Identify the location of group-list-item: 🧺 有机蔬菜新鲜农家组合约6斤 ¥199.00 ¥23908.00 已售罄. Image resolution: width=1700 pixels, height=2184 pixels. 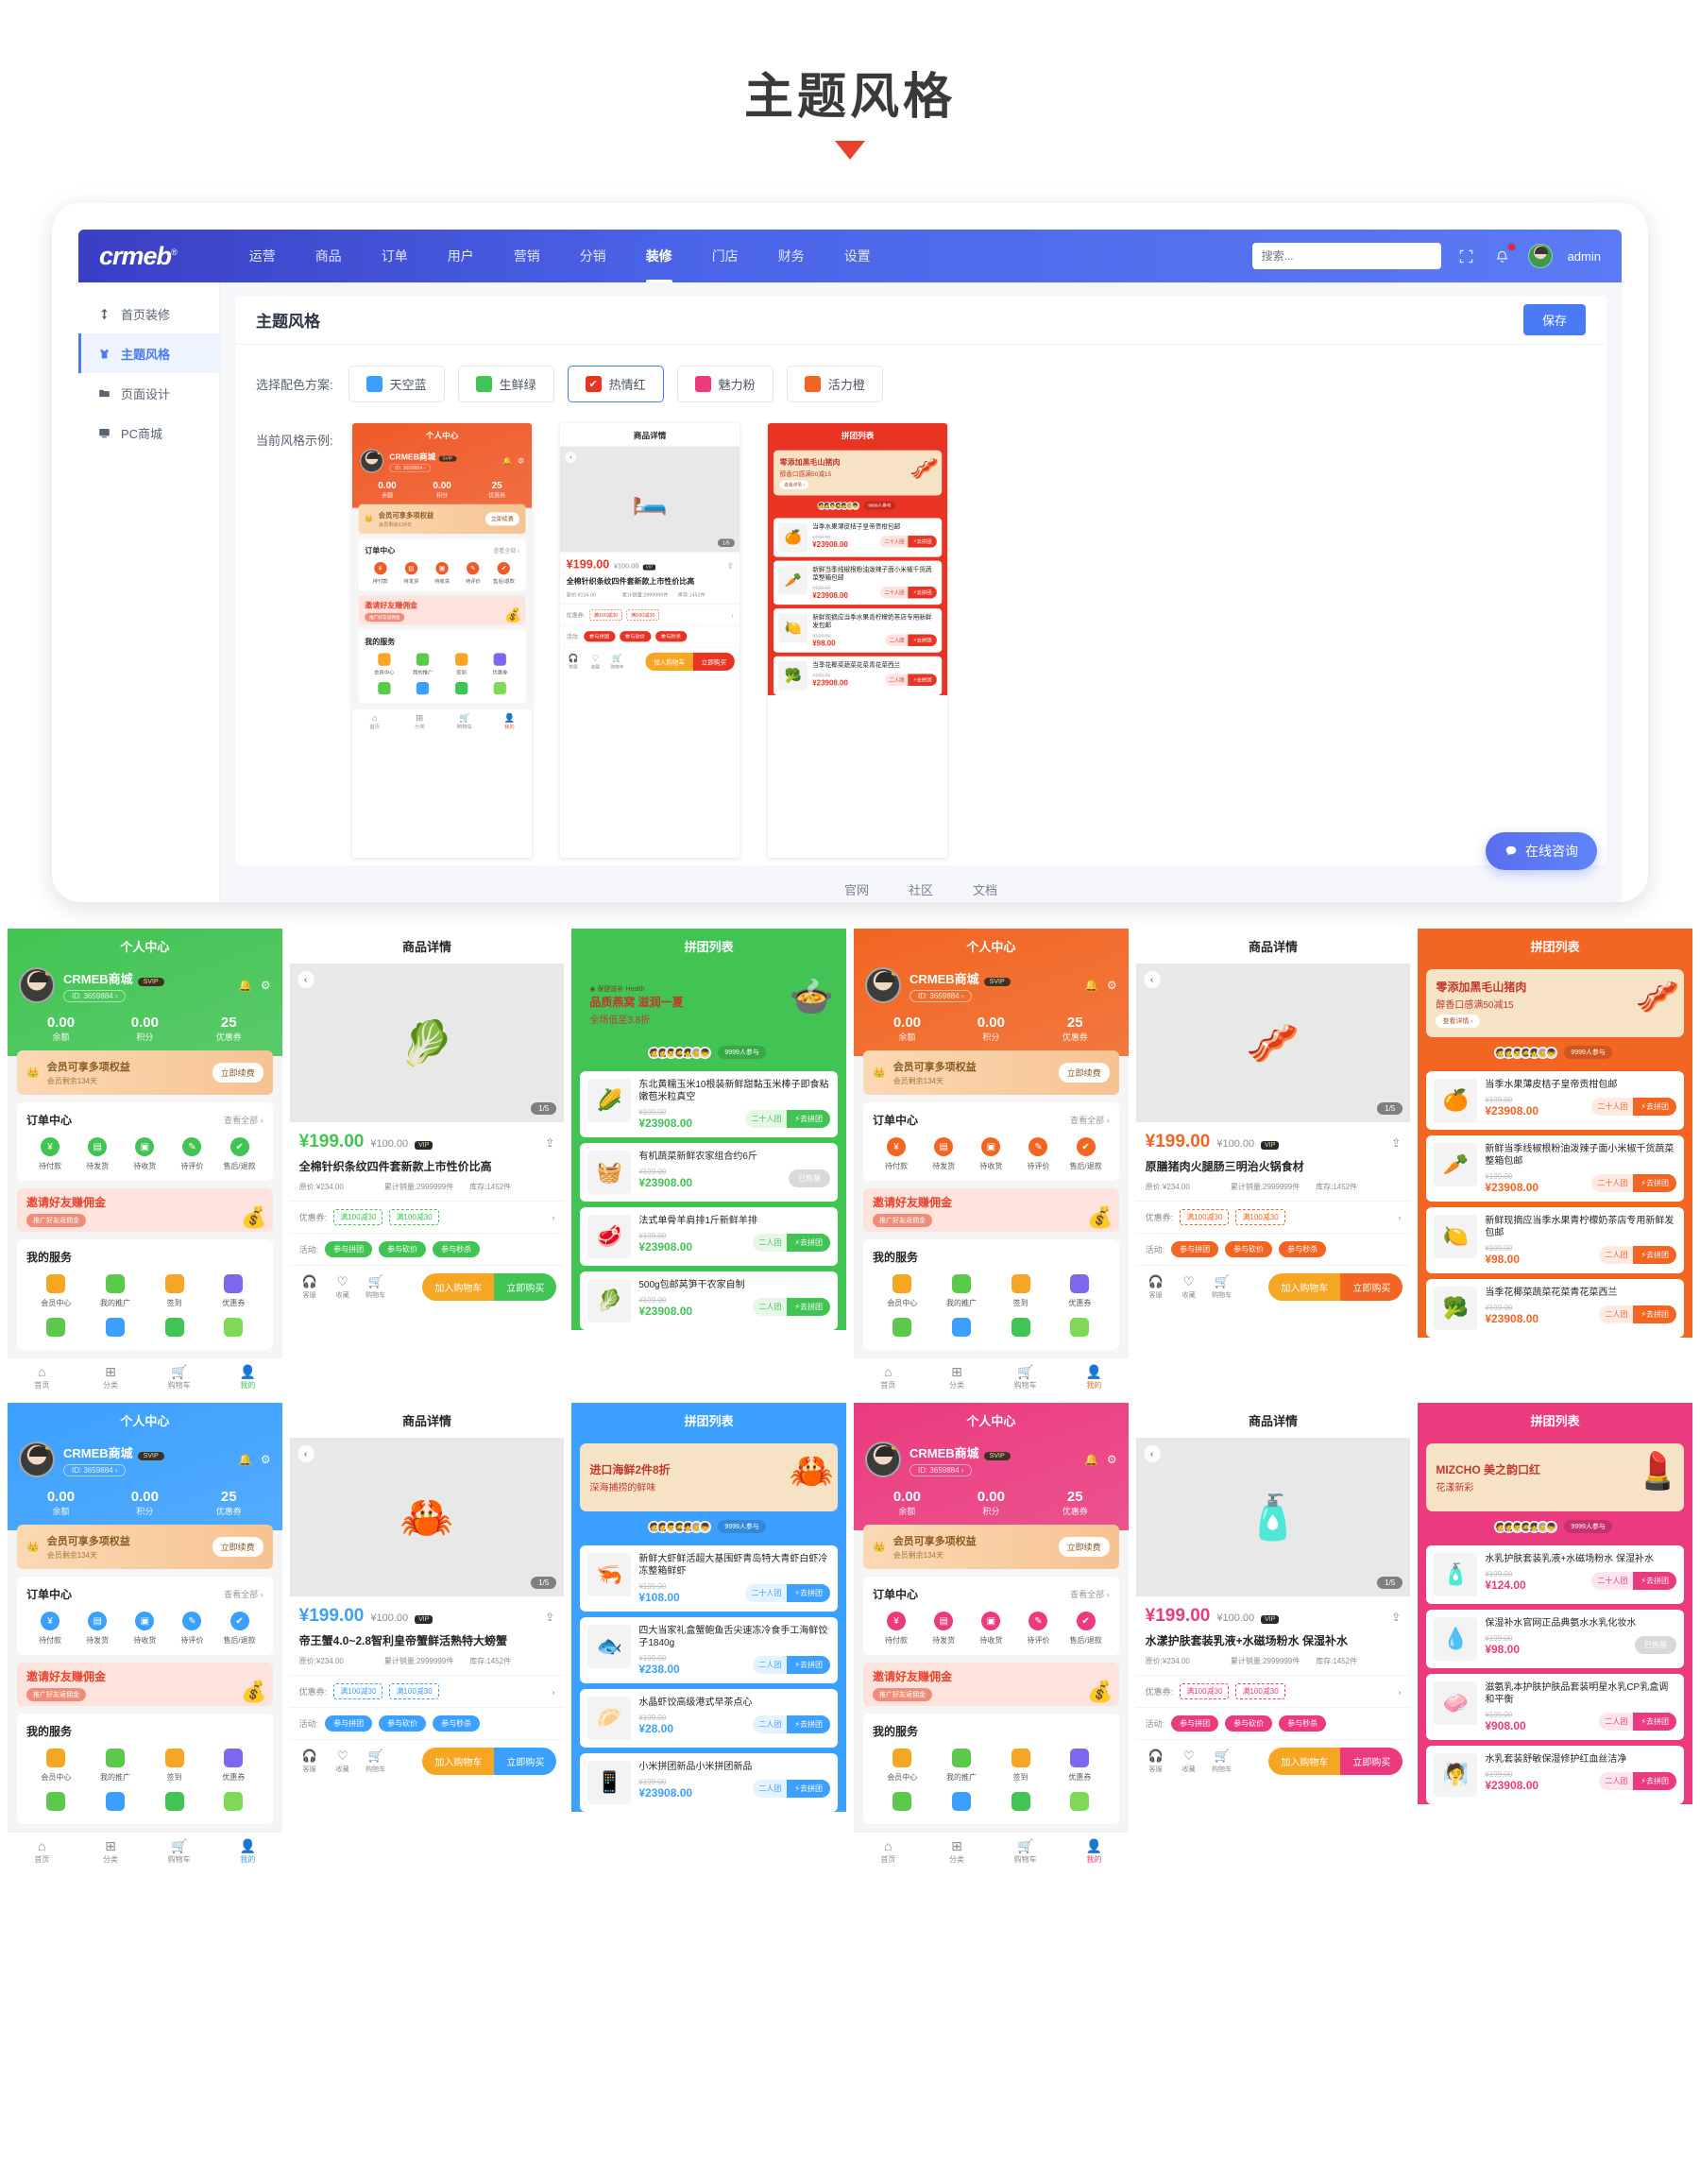
(709, 1172).